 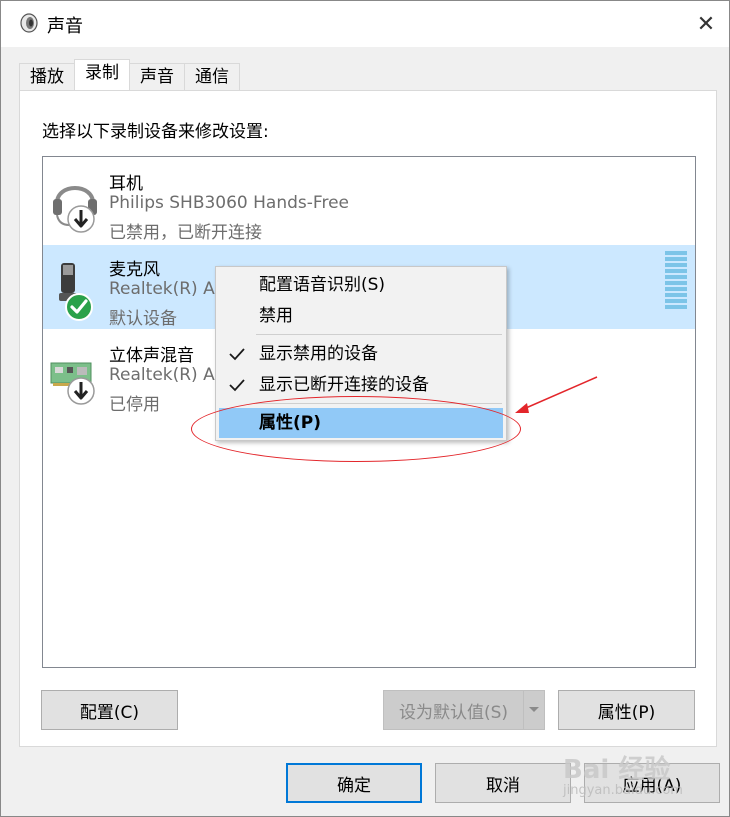 I want to click on device-status: 已禁用，已断开连接, so click(x=185, y=233).